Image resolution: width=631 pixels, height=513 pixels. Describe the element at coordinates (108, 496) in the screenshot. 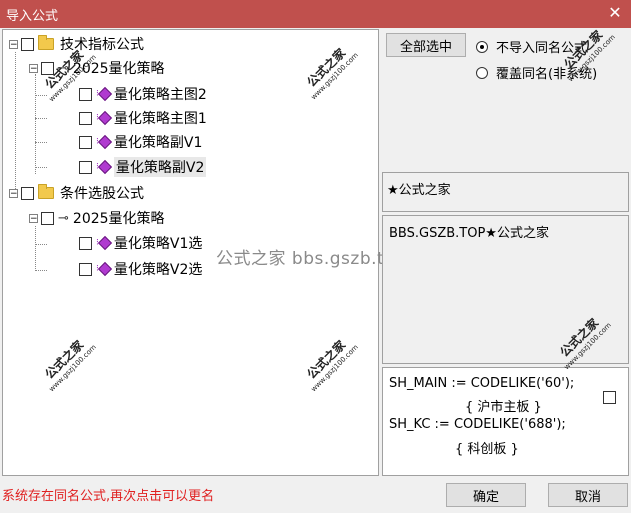

I see `status-message: 系统存在同名公式,再次点击可以更名` at that location.